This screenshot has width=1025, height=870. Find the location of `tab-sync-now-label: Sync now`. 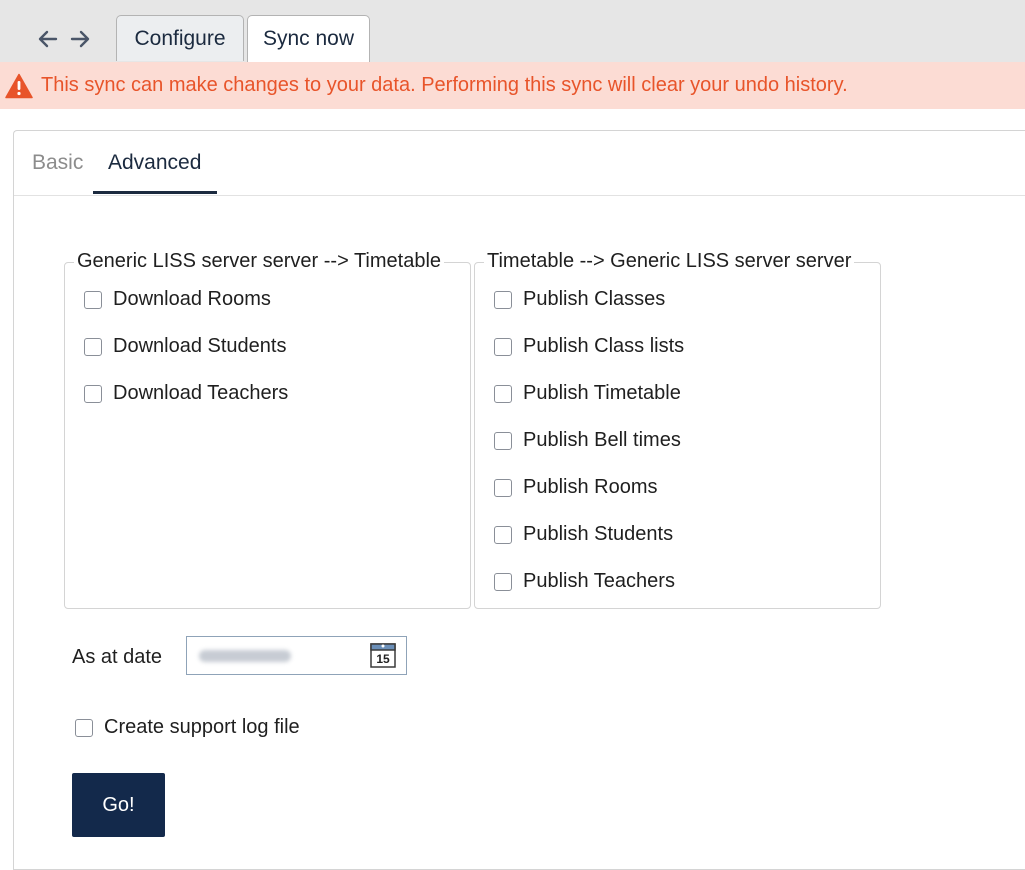

tab-sync-now-label: Sync now is located at coordinates (308, 38).